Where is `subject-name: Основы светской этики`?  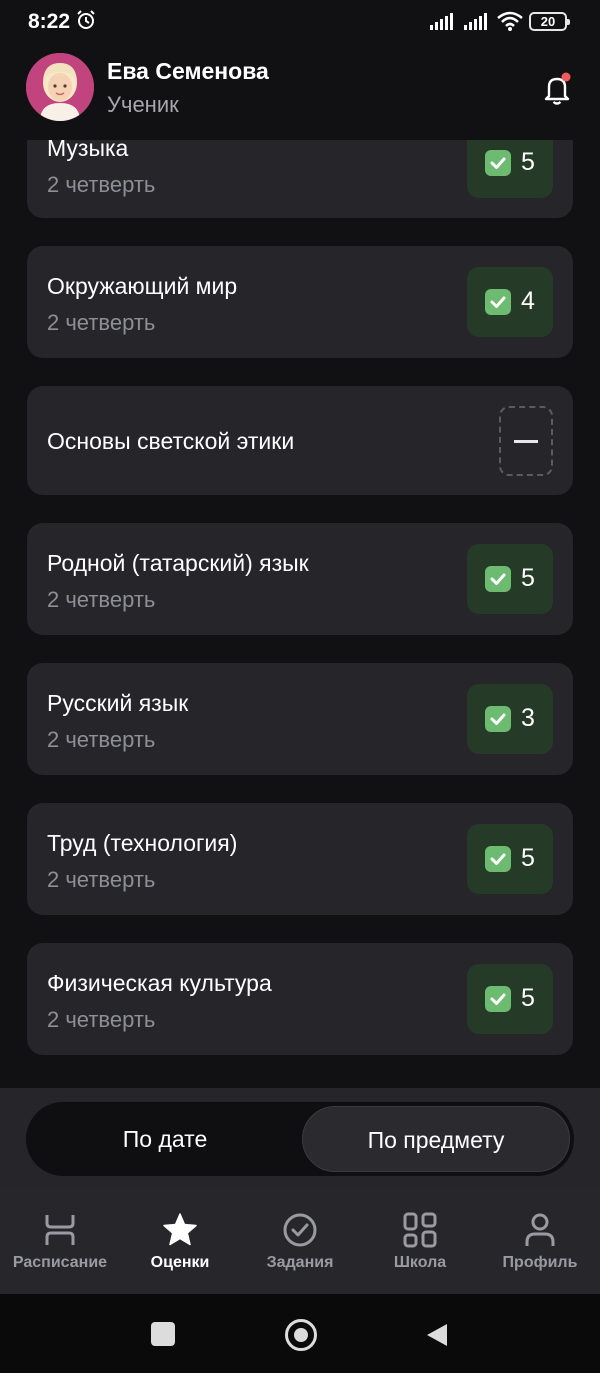 subject-name: Основы светской этики is located at coordinates (171, 441).